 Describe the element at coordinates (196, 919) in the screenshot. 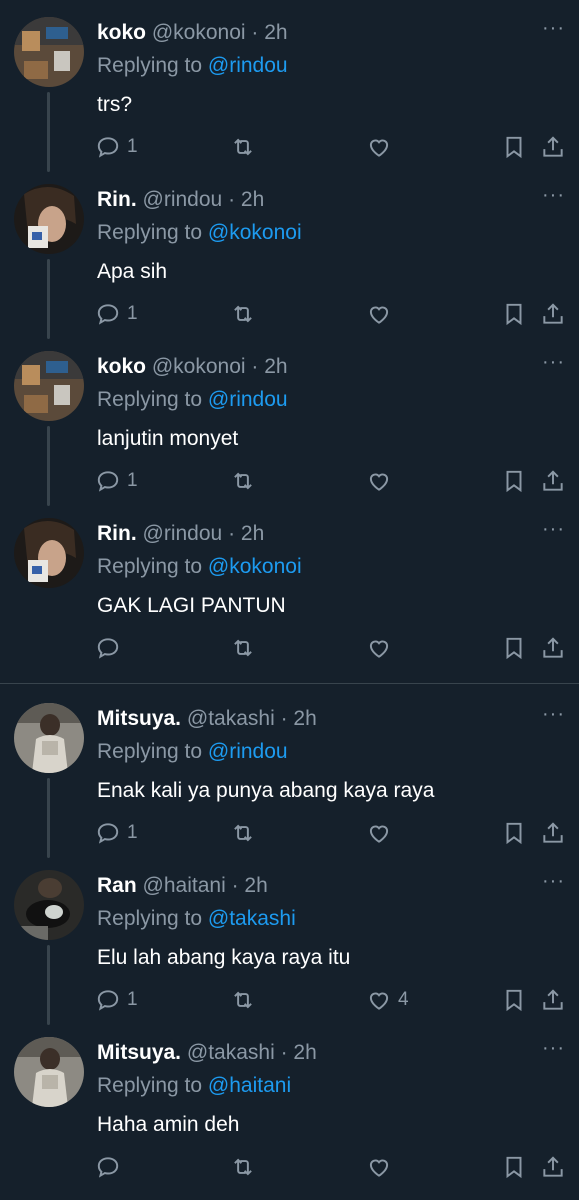

I see `replying-to: Replying to @takashi` at that location.